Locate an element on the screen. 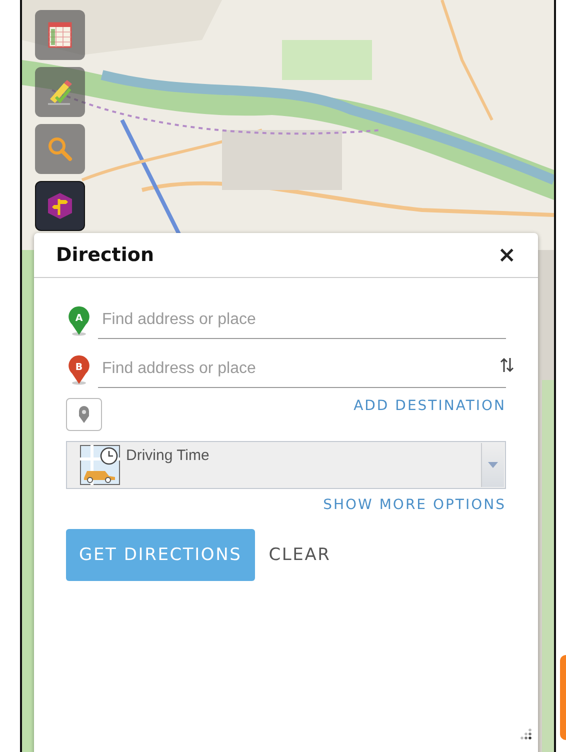  toolbar-button is located at coordinates (60, 206).